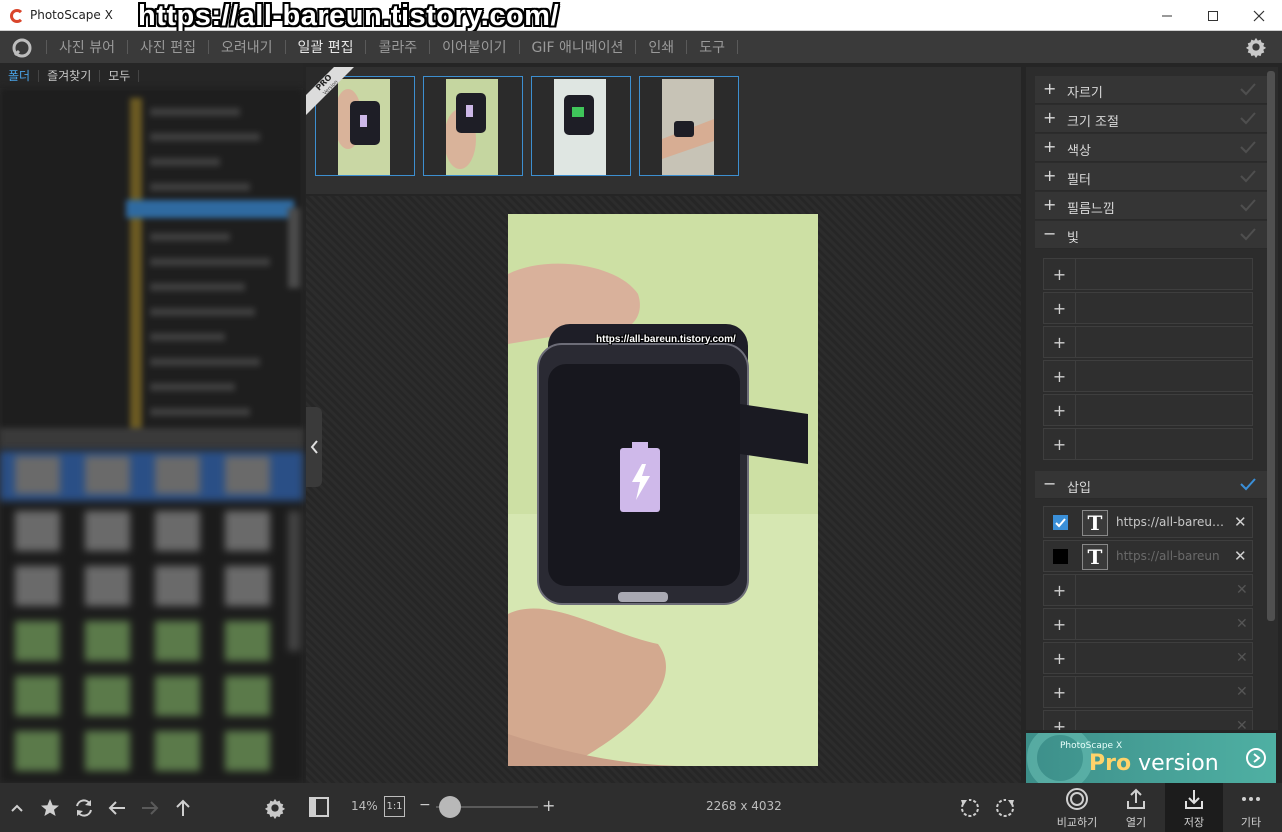  Describe the element at coordinates (1151, 758) in the screenshot. I see `pro-version-banner: PhotoScape X Pro version` at that location.